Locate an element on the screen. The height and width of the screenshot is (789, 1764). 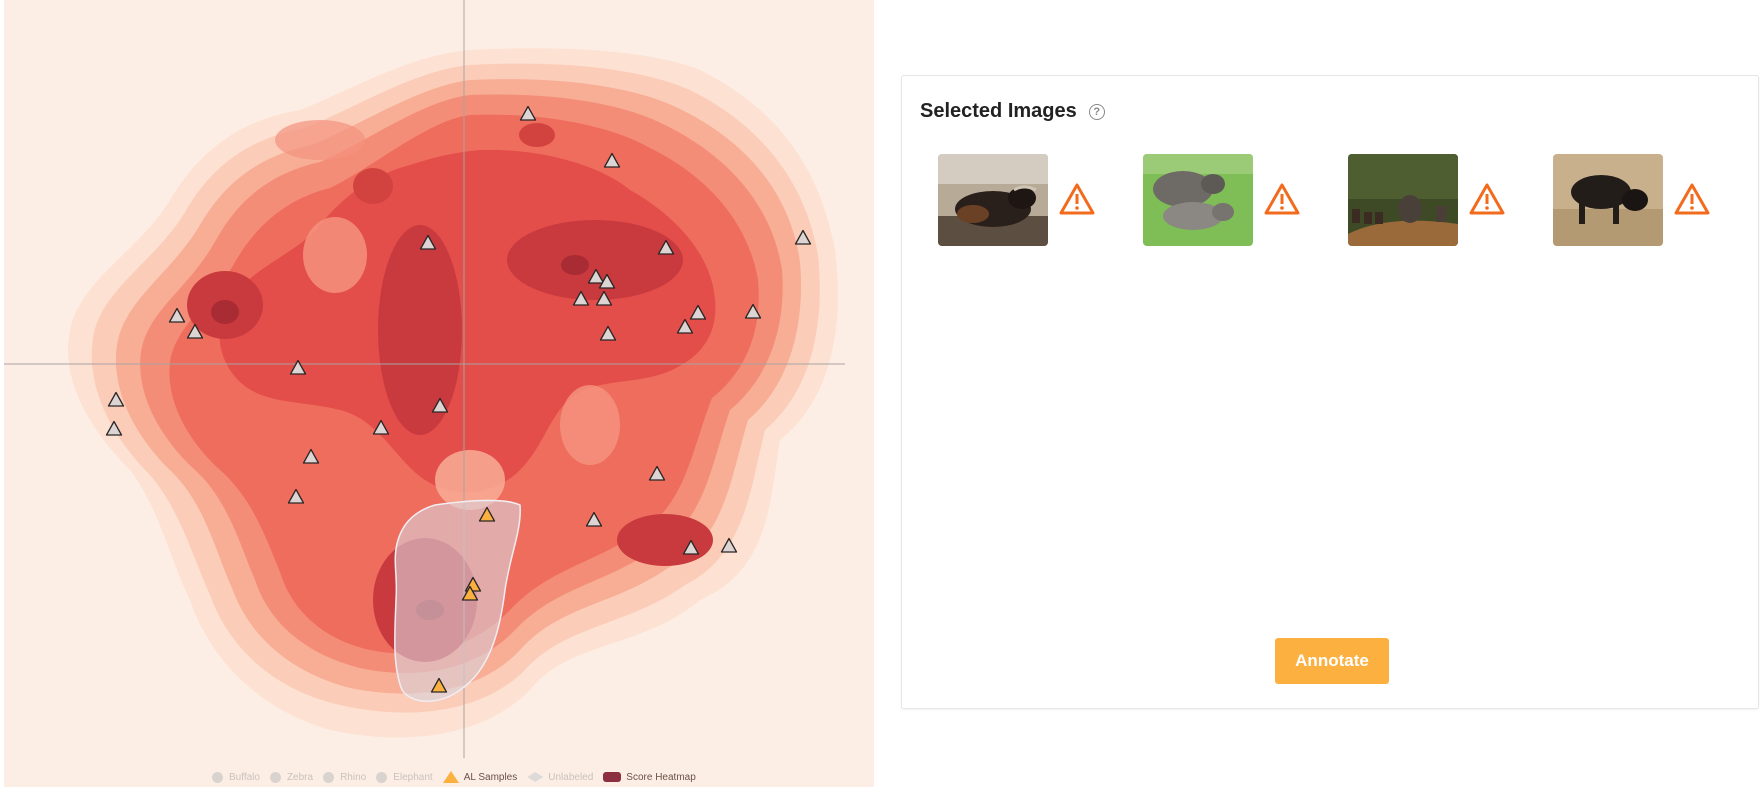
thumbnail-image-elephants-road is located at coordinates (1403, 200).